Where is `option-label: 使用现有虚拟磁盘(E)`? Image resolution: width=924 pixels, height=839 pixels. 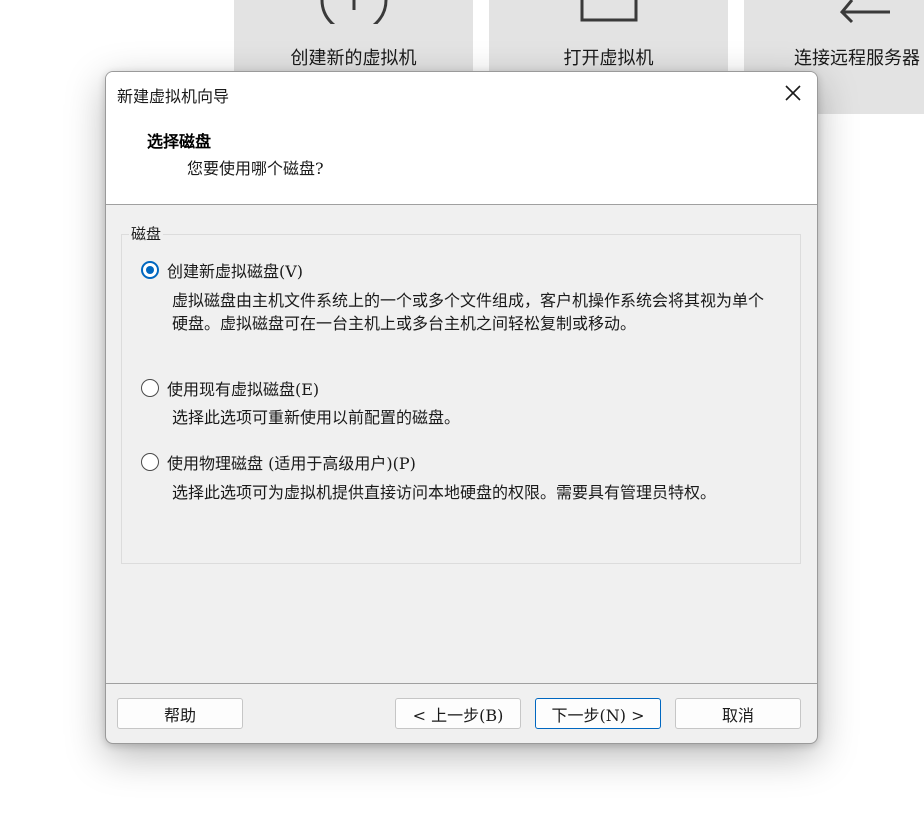
option-label: 使用现有虚拟磁盘(E) is located at coordinates (243, 389).